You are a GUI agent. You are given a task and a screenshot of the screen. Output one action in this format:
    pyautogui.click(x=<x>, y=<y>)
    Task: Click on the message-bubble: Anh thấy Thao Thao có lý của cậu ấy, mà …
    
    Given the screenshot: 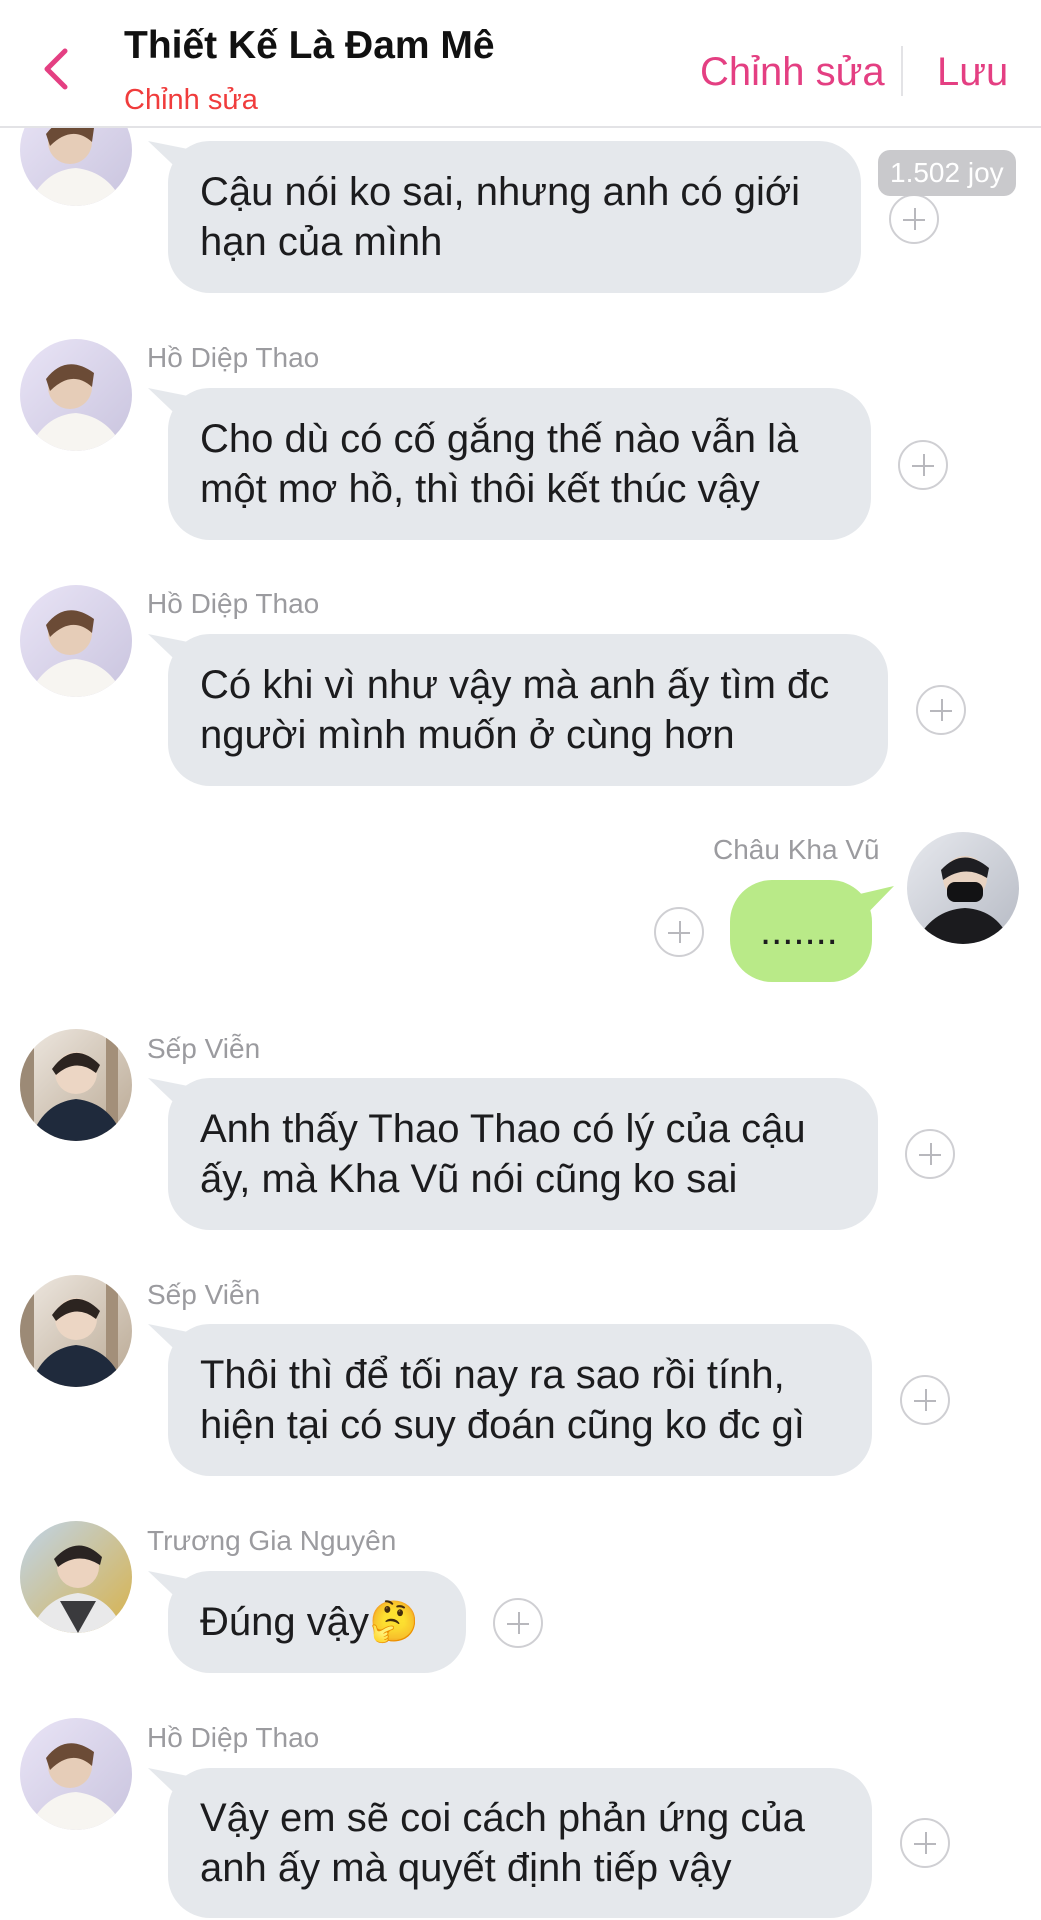 What is the action you would take?
    pyautogui.click(x=523, y=1154)
    